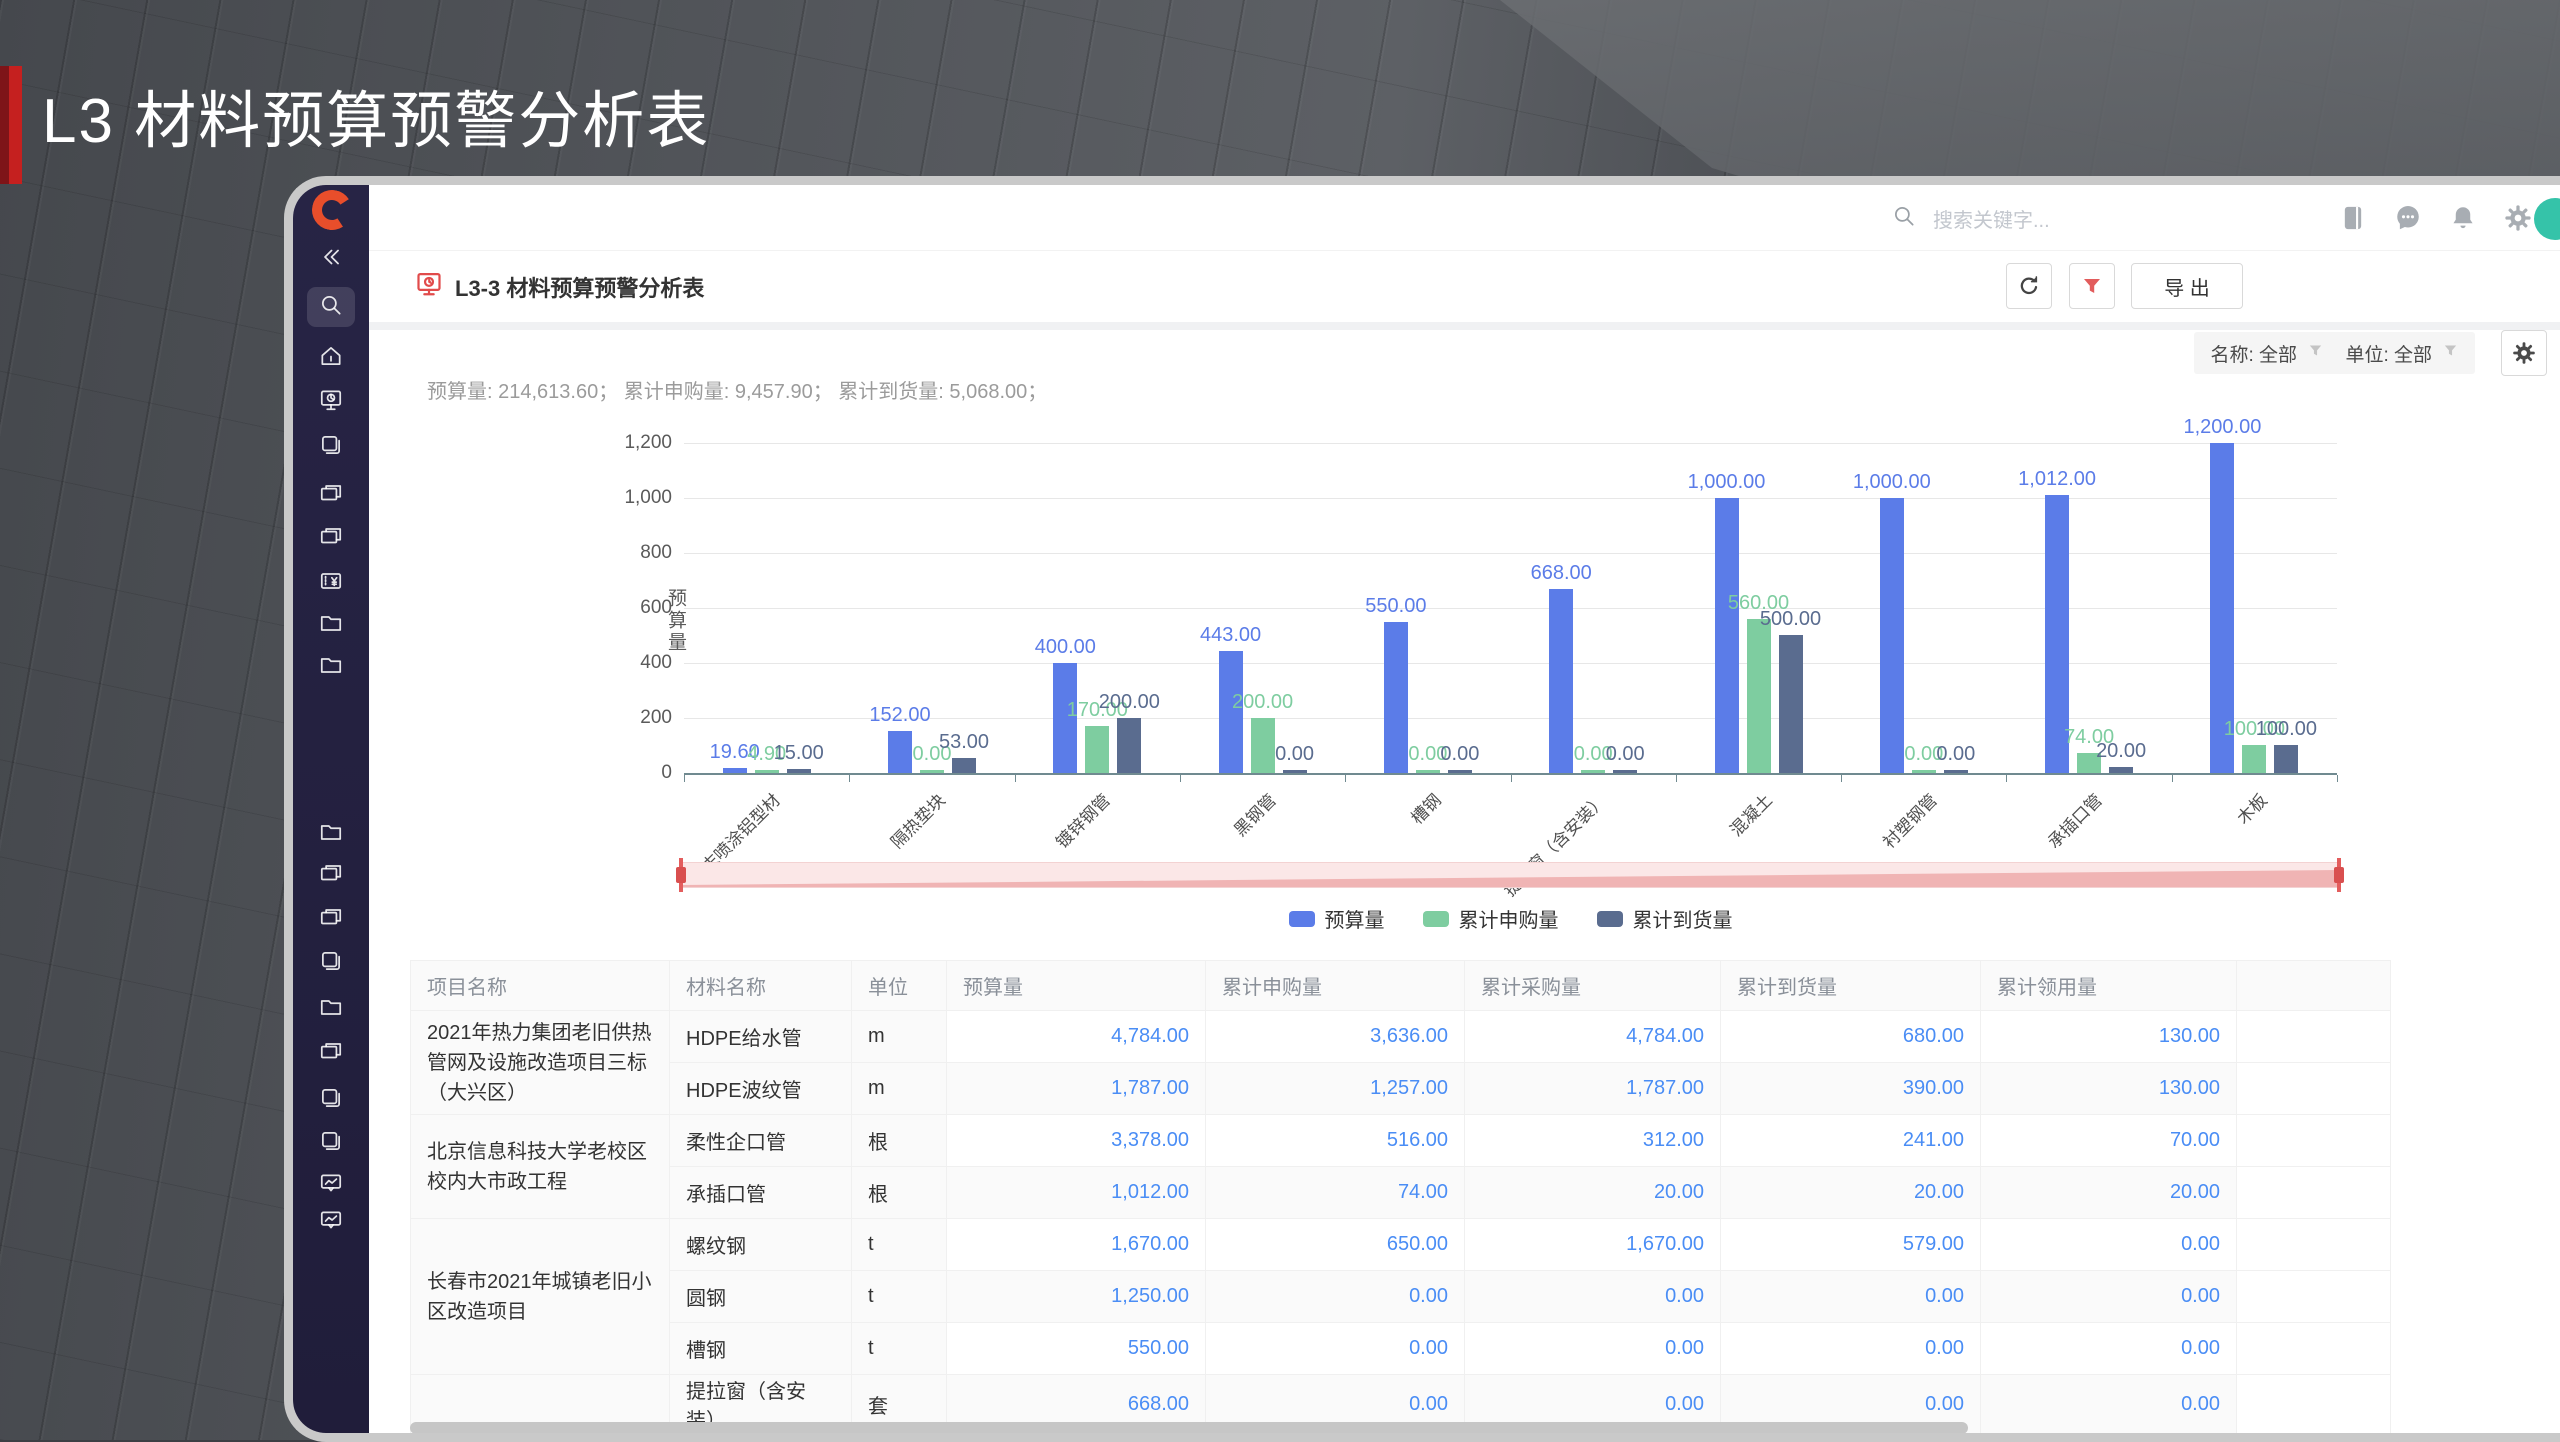 The height and width of the screenshot is (1442, 2560). What do you see at coordinates (932, 771) in the screenshot?
I see `bar-累计申购量-隔热垫块` at bounding box center [932, 771].